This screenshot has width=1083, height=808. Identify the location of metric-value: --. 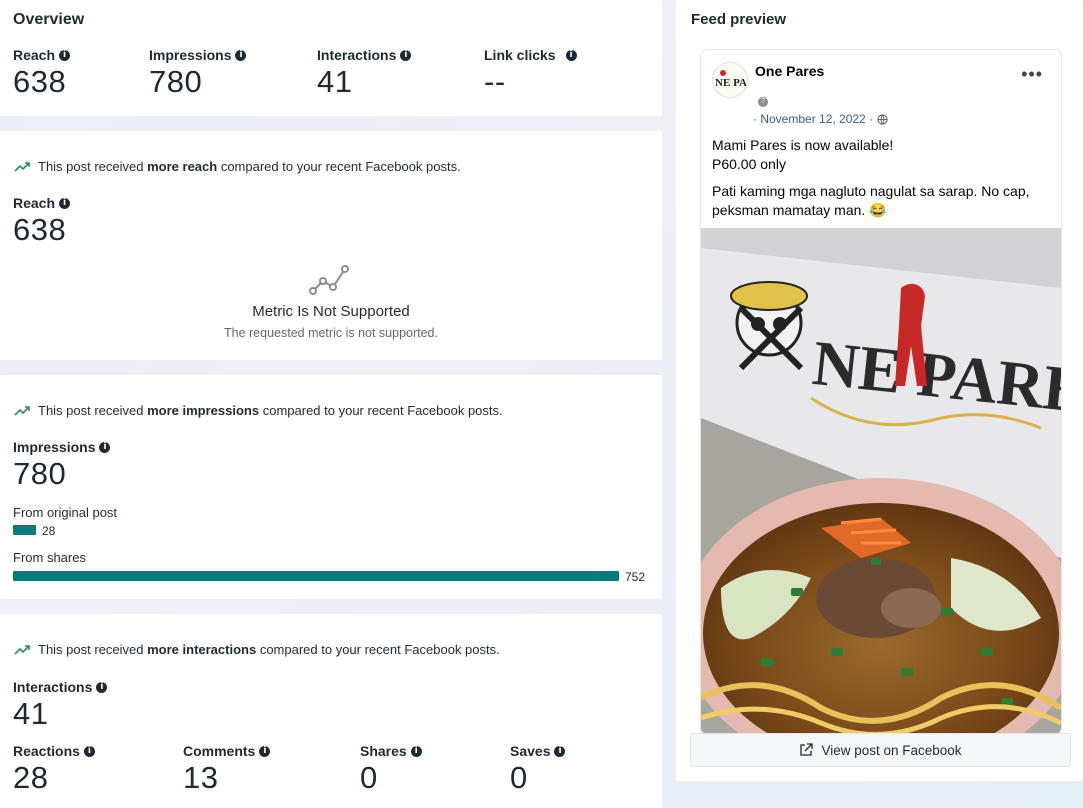
(495, 81).